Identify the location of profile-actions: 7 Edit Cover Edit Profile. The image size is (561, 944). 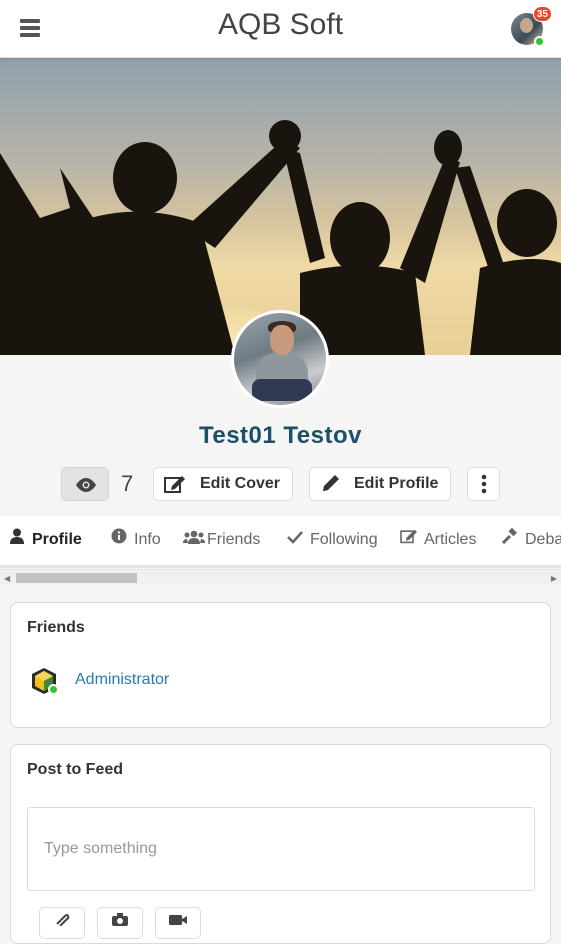
(280, 484).